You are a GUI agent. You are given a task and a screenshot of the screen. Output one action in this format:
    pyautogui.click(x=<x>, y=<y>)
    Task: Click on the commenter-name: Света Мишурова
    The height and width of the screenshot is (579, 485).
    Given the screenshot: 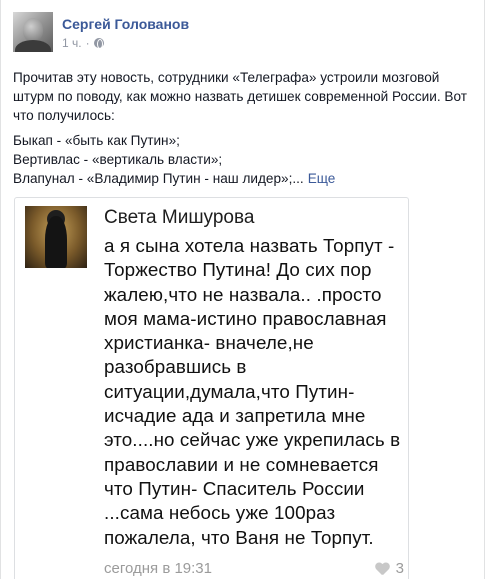 What is the action you would take?
    pyautogui.click(x=179, y=217)
    